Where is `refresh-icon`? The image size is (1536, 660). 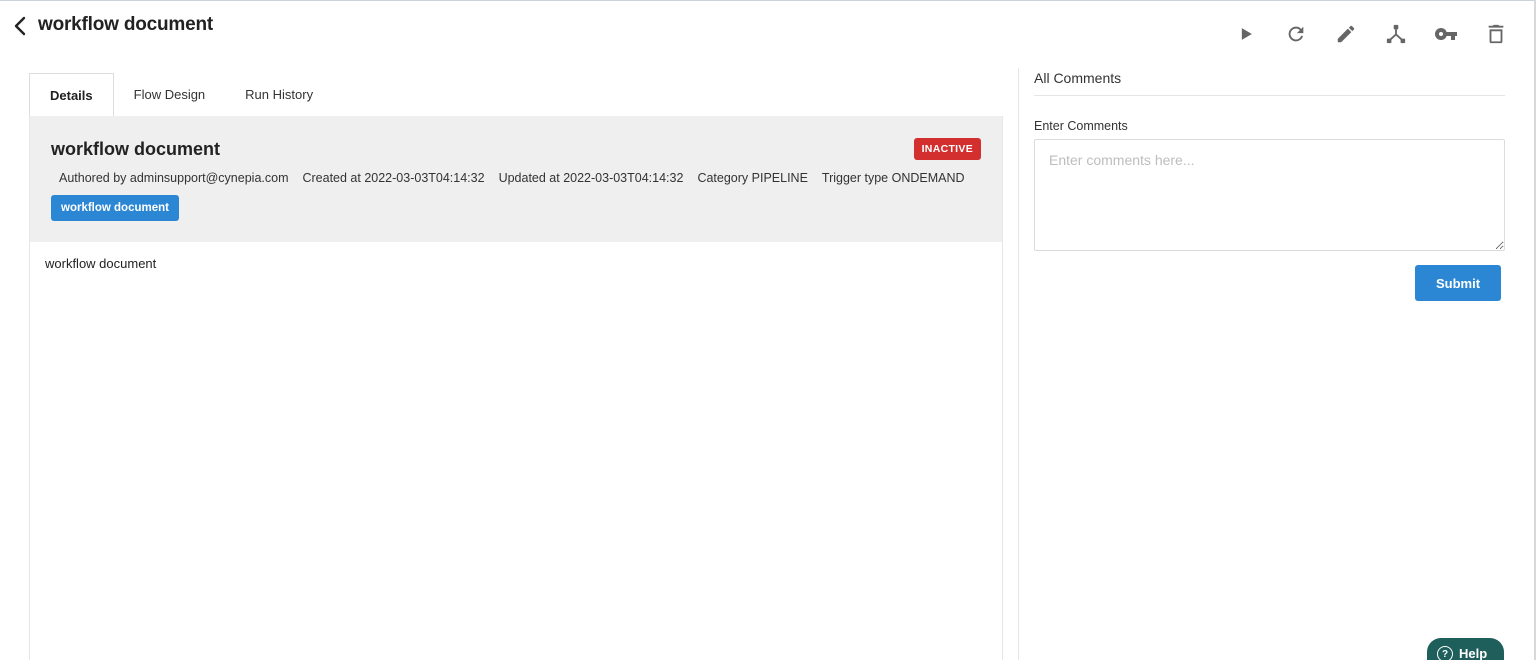
refresh-icon is located at coordinates (1296, 34).